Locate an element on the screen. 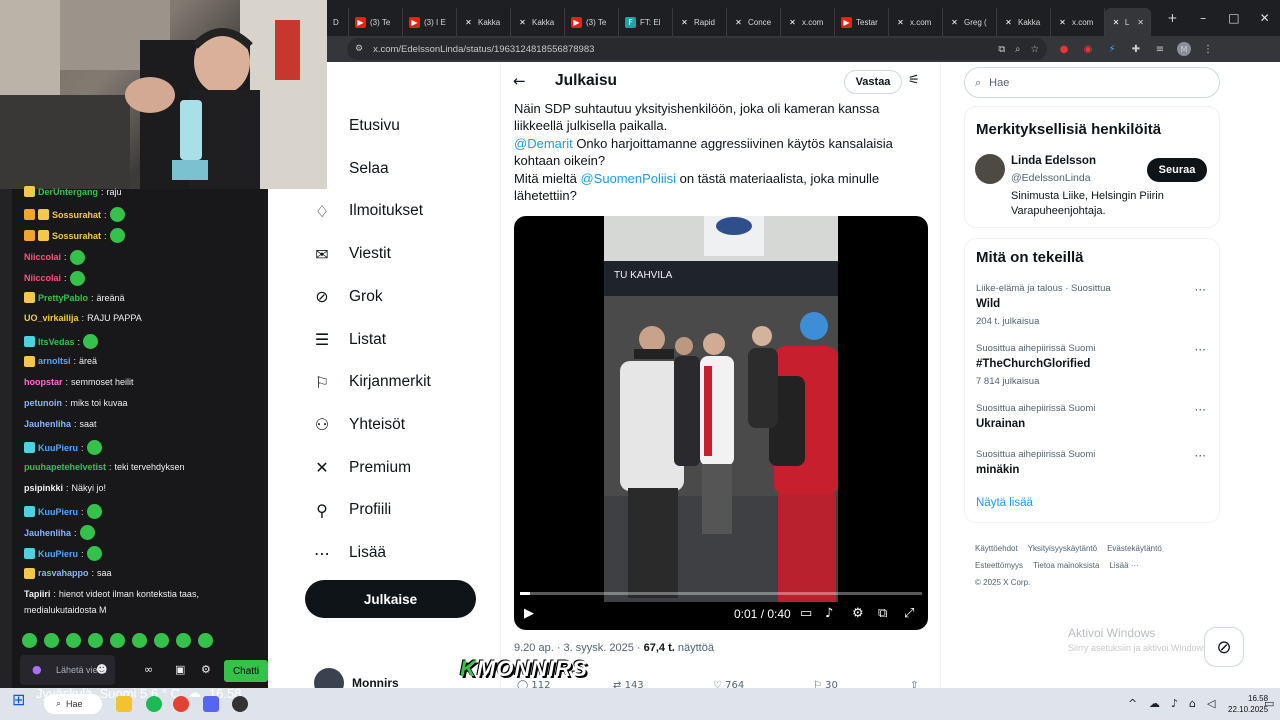 The width and height of the screenshot is (1280, 720). chat-username: ItsVedas is located at coordinates (56, 342).